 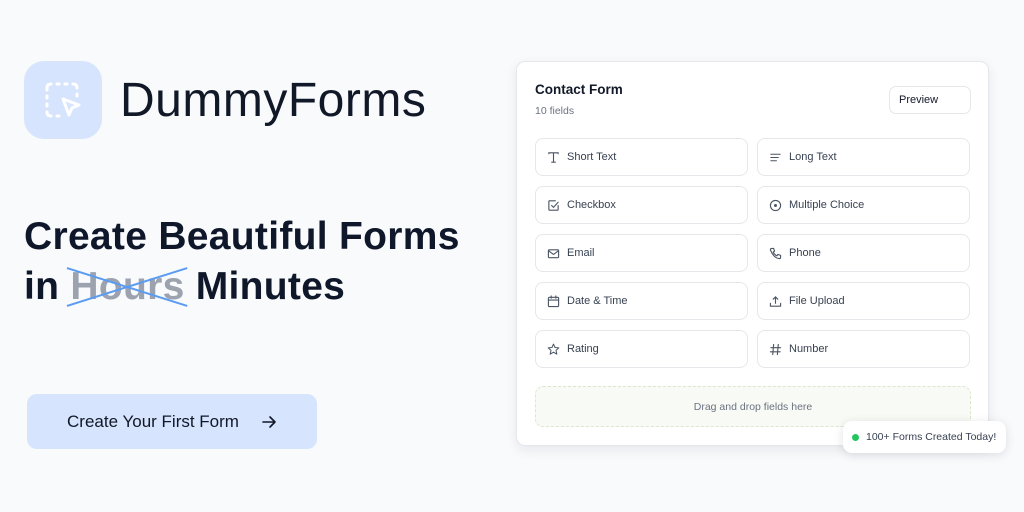 I want to click on field-label: Rating, so click(x=583, y=349).